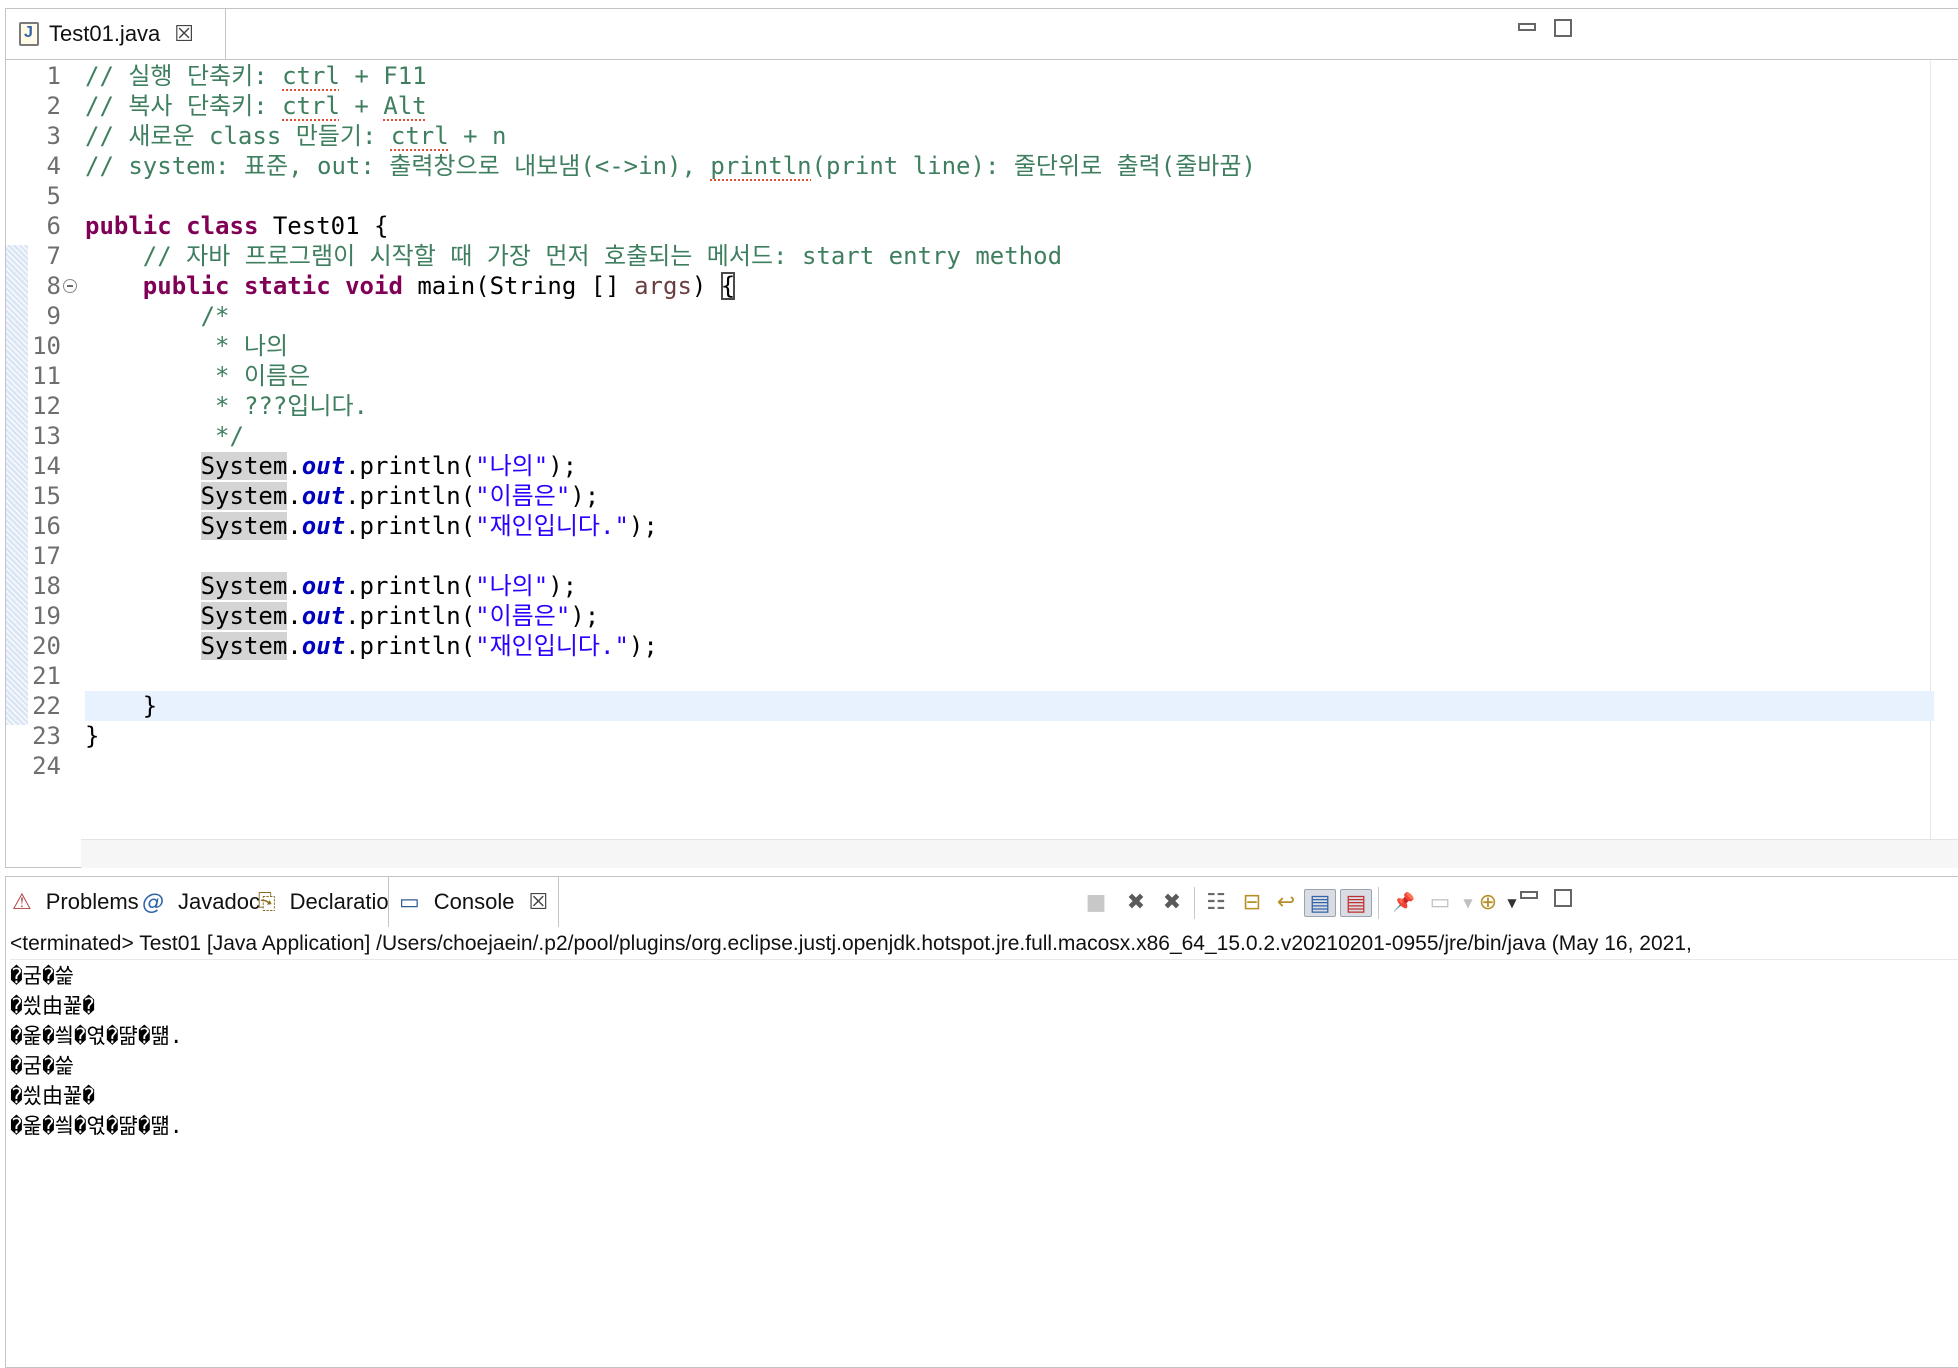  I want to click on code-line: 13 */, so click(982, 436).